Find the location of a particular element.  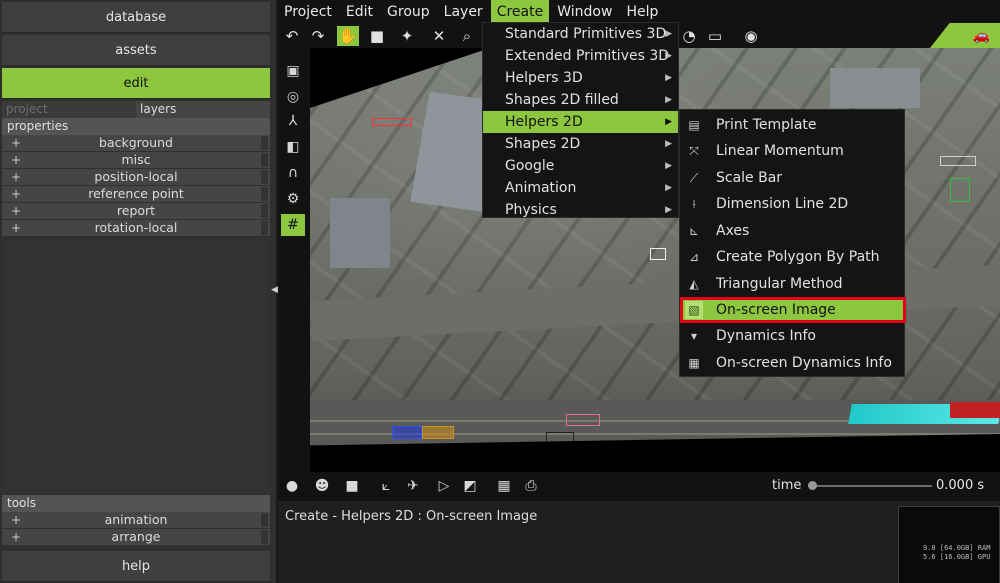

collapse-panel-icon: ◀ is located at coordinates (274, 292).